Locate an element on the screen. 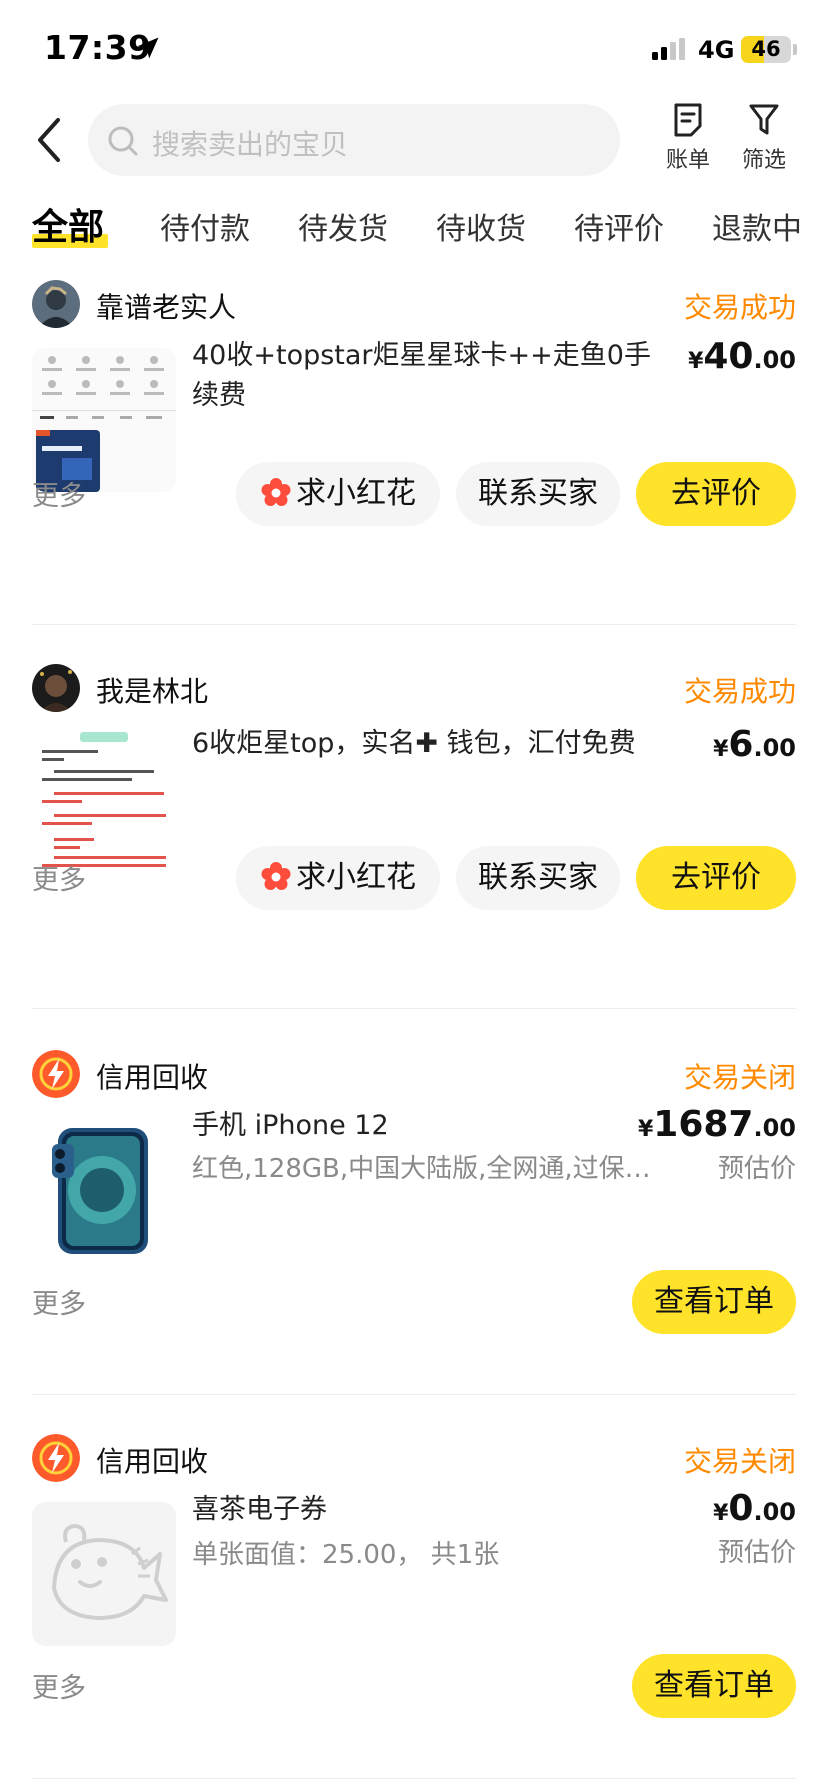 The width and height of the screenshot is (828, 1792). product-specs: 红色,128GB,中国大陆版,全网通,过保,屏幕完好 is located at coordinates (422, 1169).